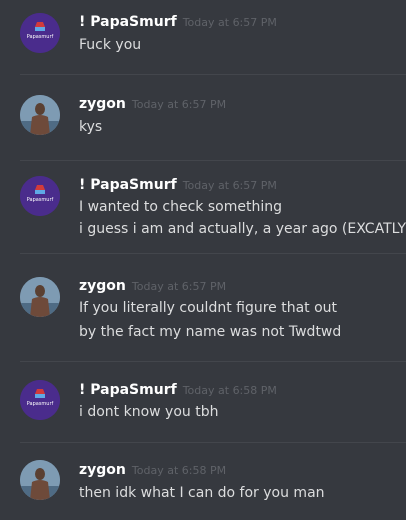  I want to click on message-text: I wanted to check something, so click(180, 207).